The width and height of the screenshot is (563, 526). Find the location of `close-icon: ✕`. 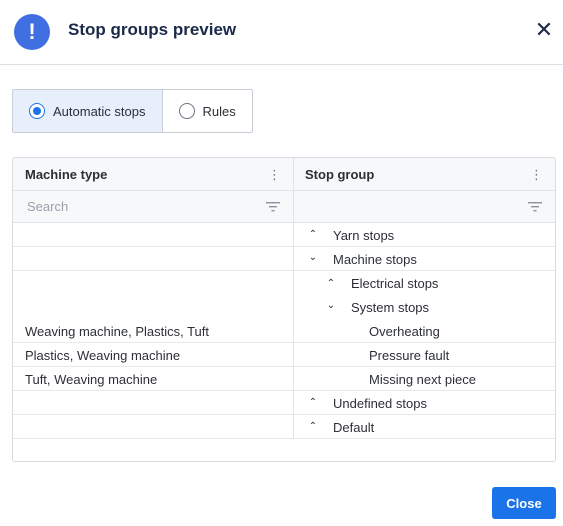

close-icon: ✕ is located at coordinates (544, 30).